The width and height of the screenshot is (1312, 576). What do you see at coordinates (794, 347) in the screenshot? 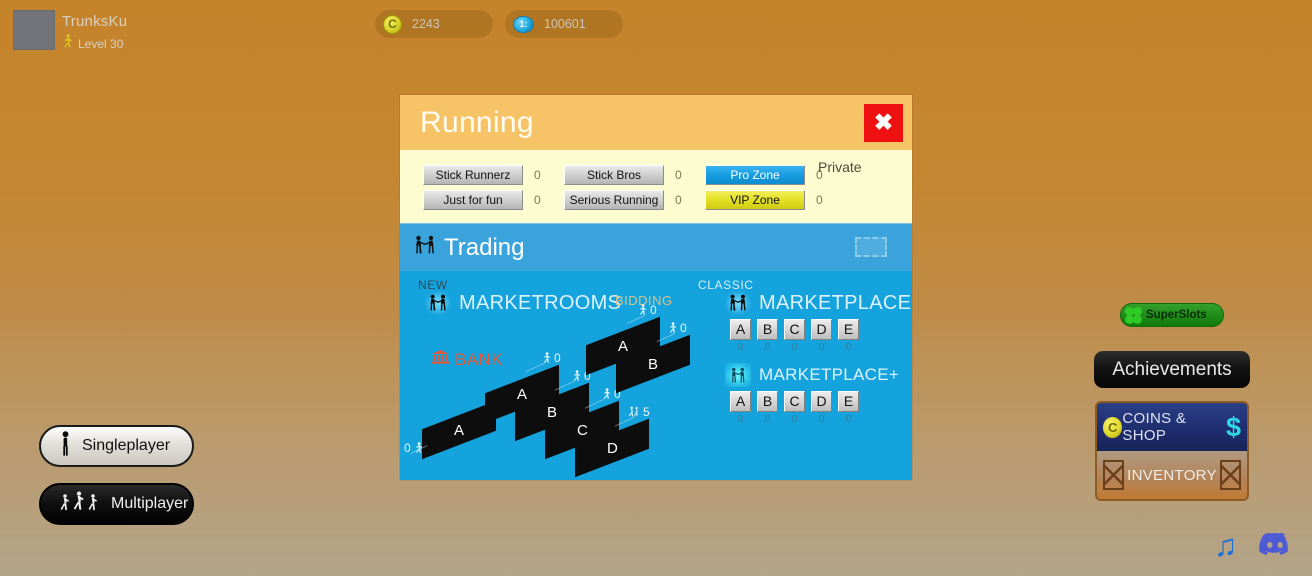
I see `marketplace-count-c: 0` at bounding box center [794, 347].